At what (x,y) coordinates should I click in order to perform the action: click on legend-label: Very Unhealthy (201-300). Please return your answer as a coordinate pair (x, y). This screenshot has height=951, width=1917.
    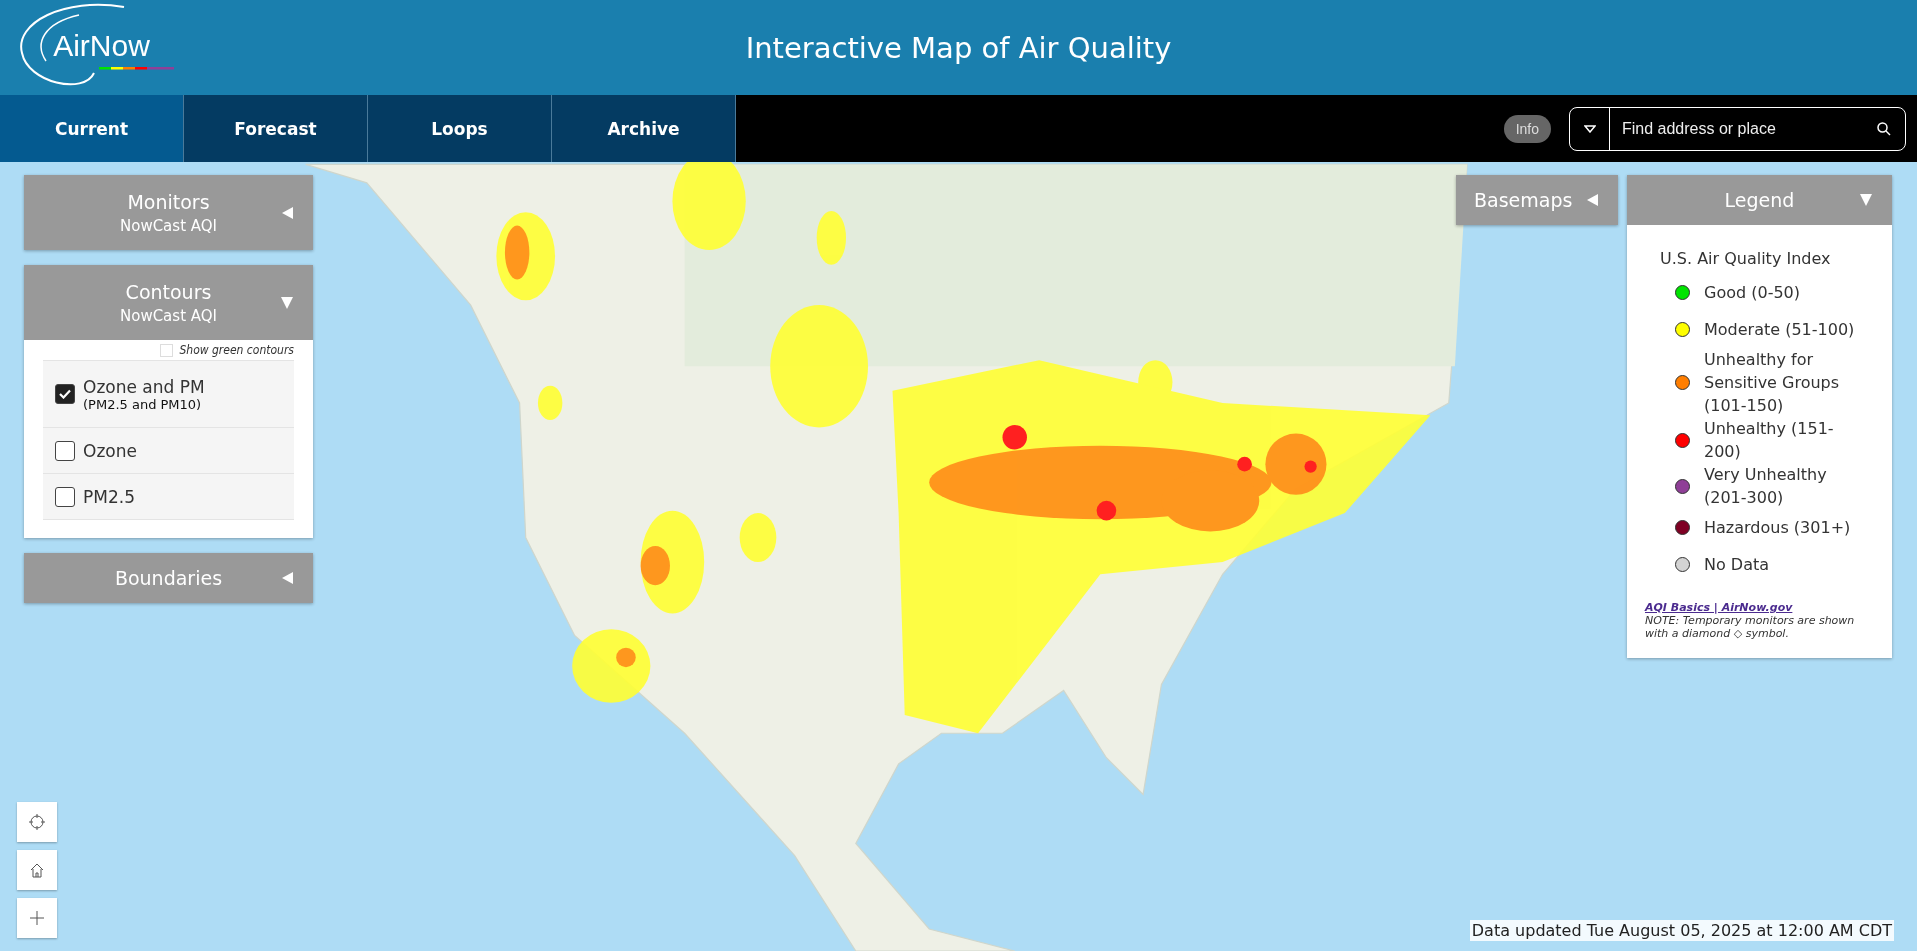
    Looking at the image, I should click on (1766, 486).